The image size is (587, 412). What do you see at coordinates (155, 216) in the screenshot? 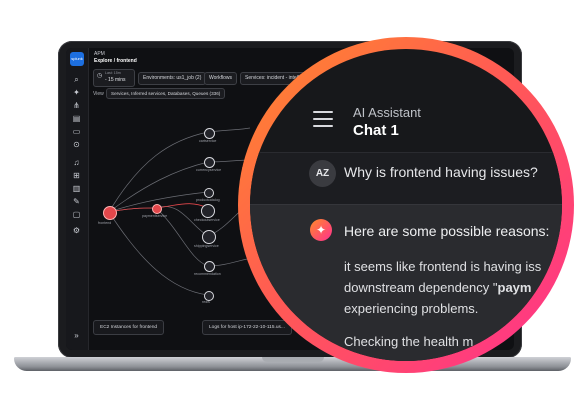
I see `node-label: paymentservice` at bounding box center [155, 216].